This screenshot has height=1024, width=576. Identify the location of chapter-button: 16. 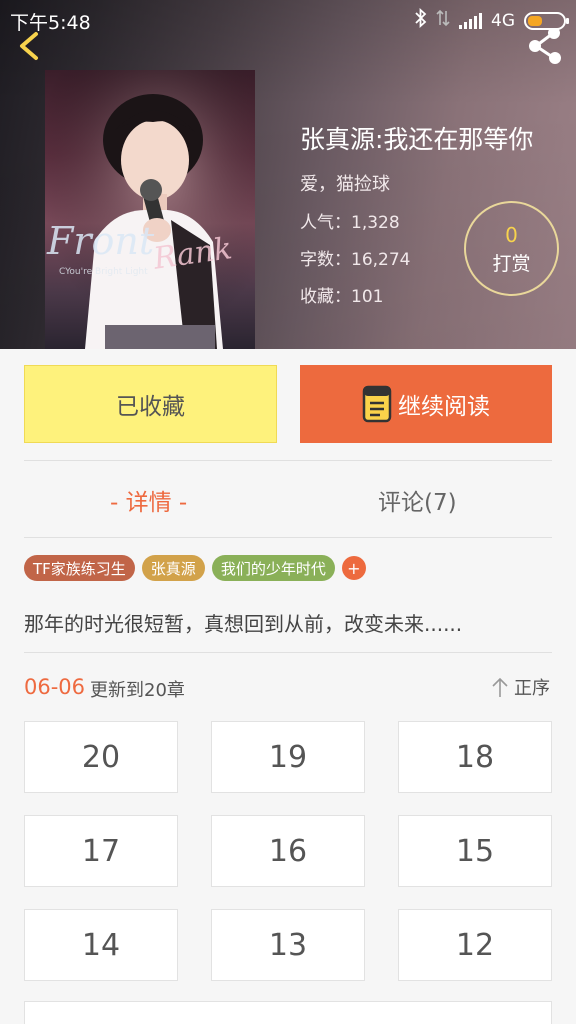
(288, 851).